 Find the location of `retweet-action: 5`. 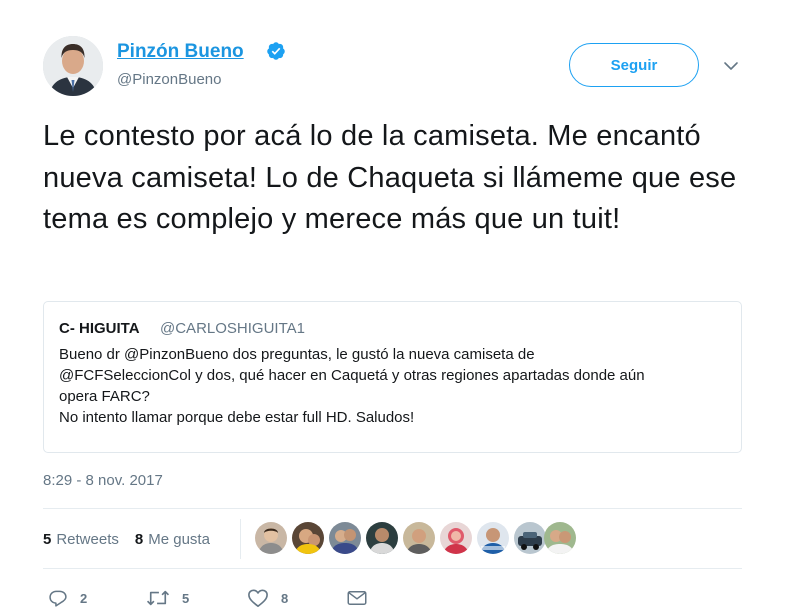

retweet-action: 5 is located at coordinates (167, 598).